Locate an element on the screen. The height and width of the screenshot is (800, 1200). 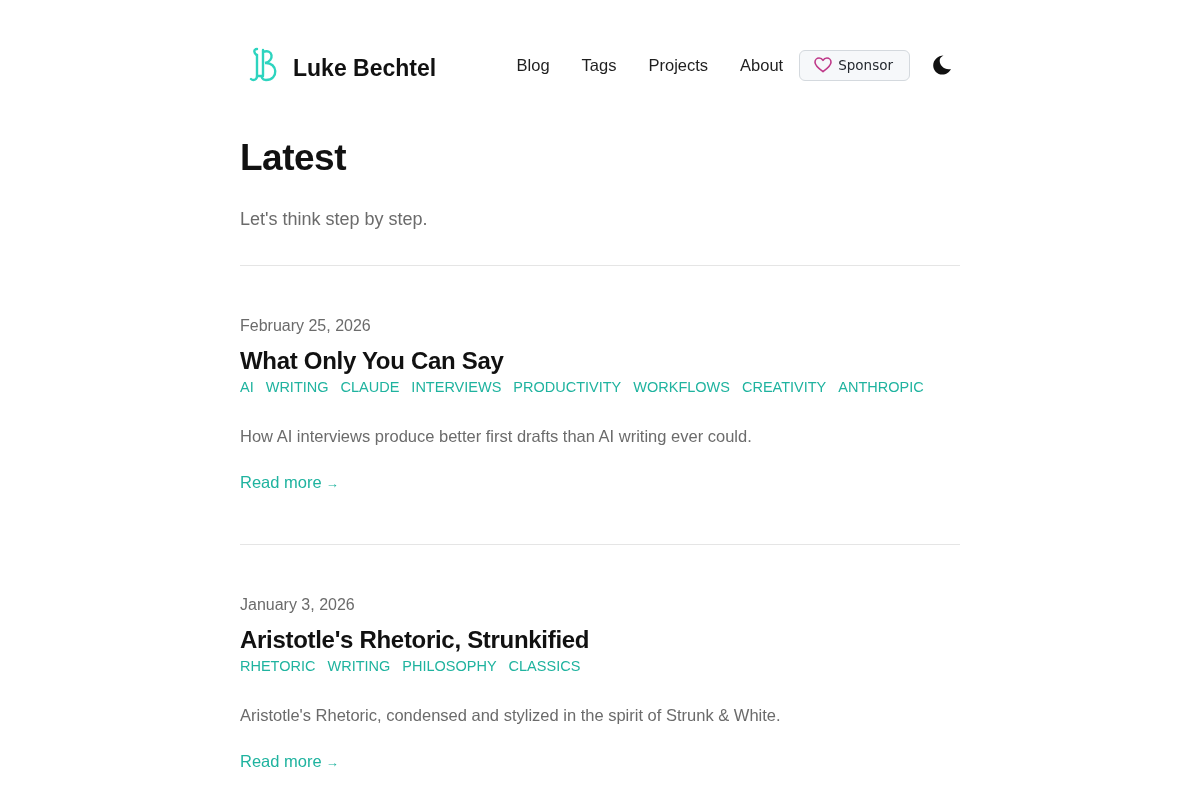
nav-link: Blog is located at coordinates (533, 65).